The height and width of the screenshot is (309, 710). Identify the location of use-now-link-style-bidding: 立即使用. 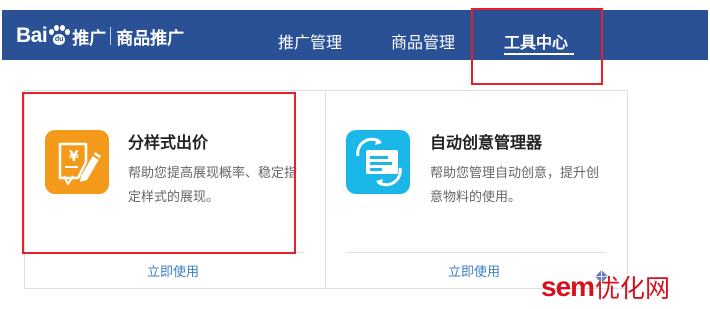
(173, 270).